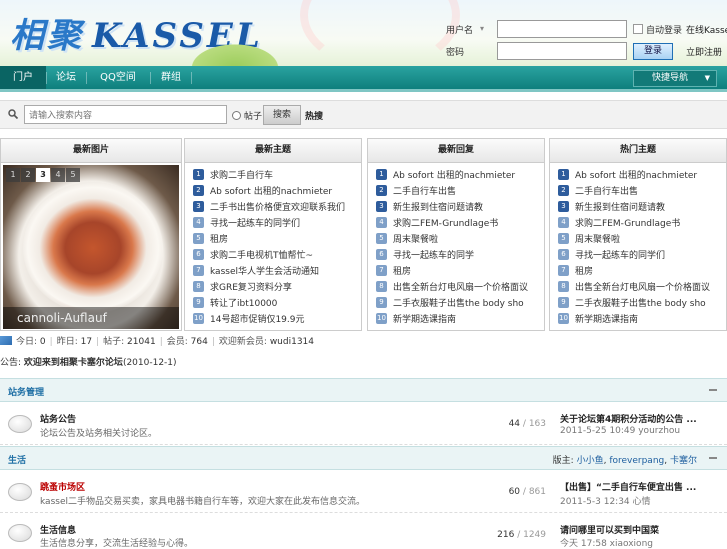 This screenshot has height=549, width=727. Describe the element at coordinates (91, 318) in the screenshot. I see `slide-caption: cannoli-Auflauf` at that location.